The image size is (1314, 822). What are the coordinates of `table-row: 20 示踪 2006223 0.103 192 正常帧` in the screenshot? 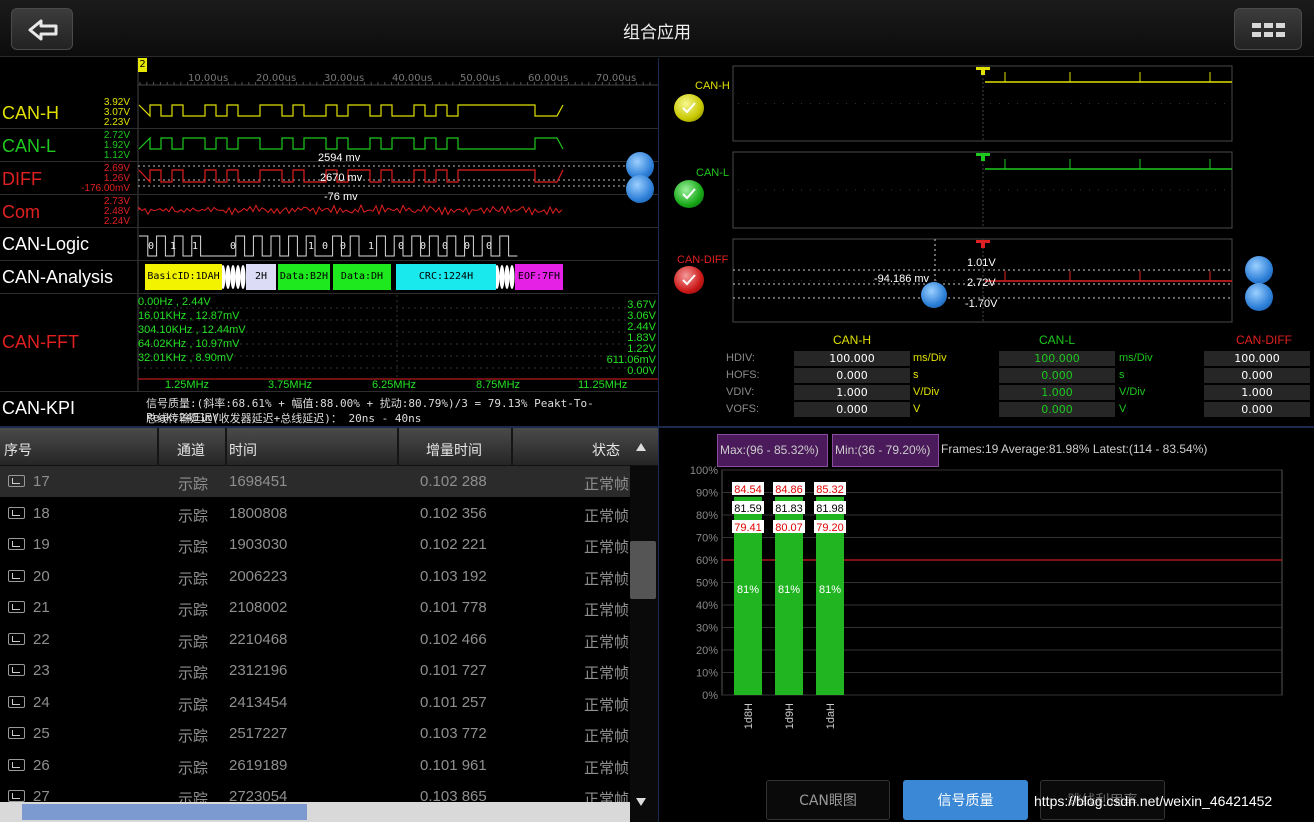 It's located at (315, 576).